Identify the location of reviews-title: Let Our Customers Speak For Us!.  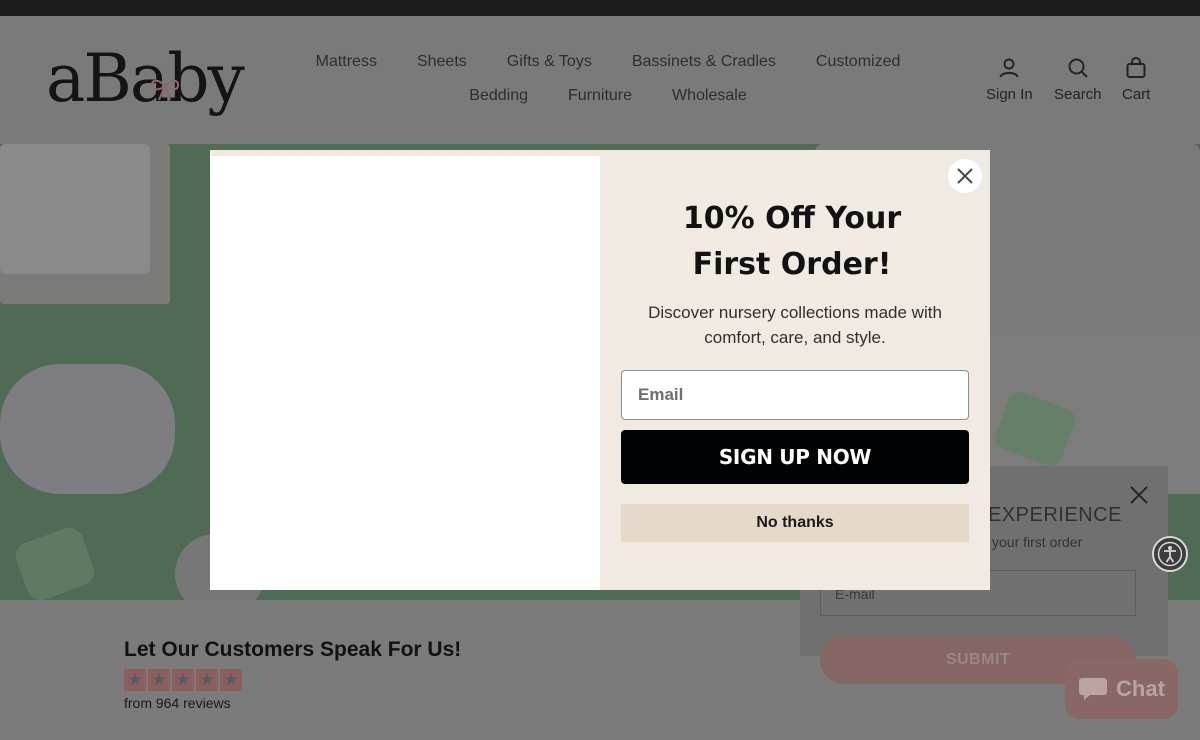
(293, 649).